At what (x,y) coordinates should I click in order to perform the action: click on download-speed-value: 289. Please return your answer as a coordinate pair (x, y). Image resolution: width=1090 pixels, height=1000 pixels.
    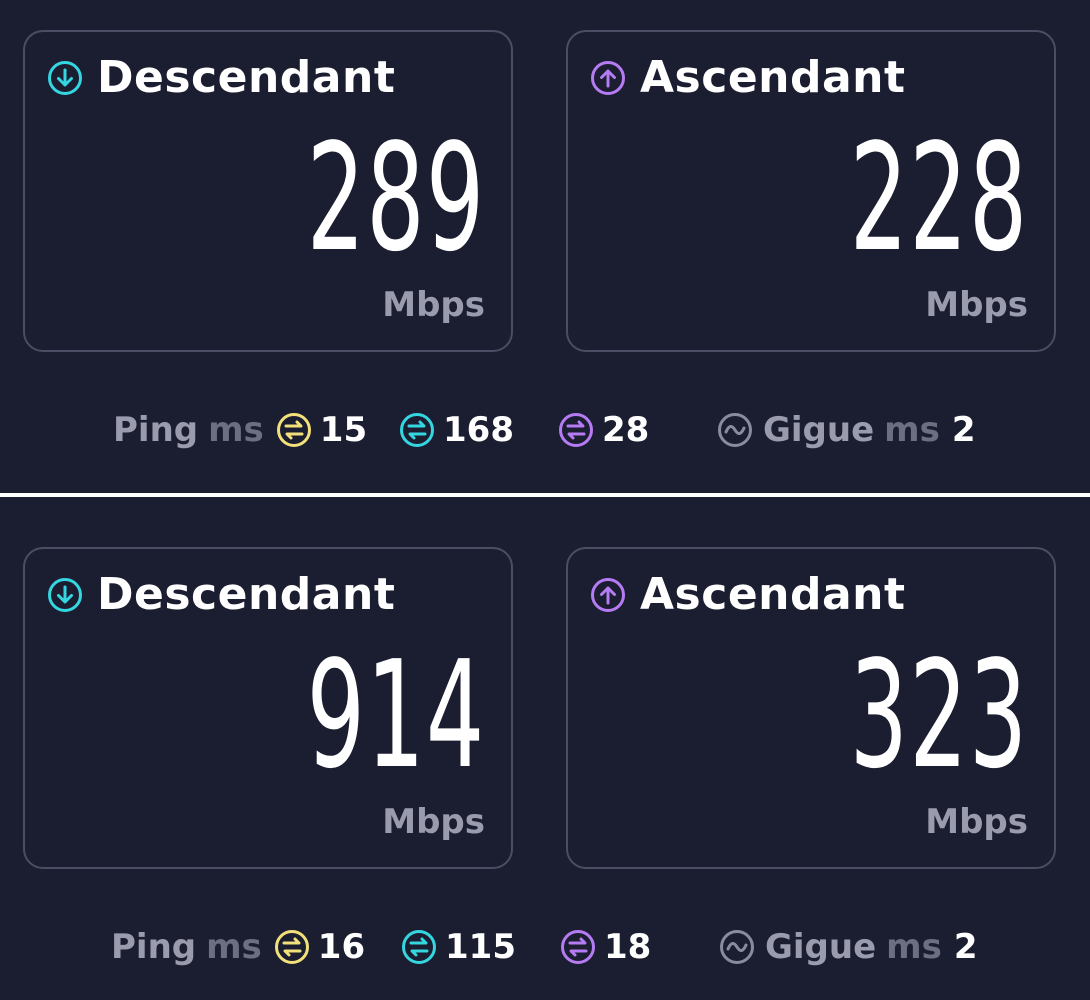
    Looking at the image, I should click on (395, 198).